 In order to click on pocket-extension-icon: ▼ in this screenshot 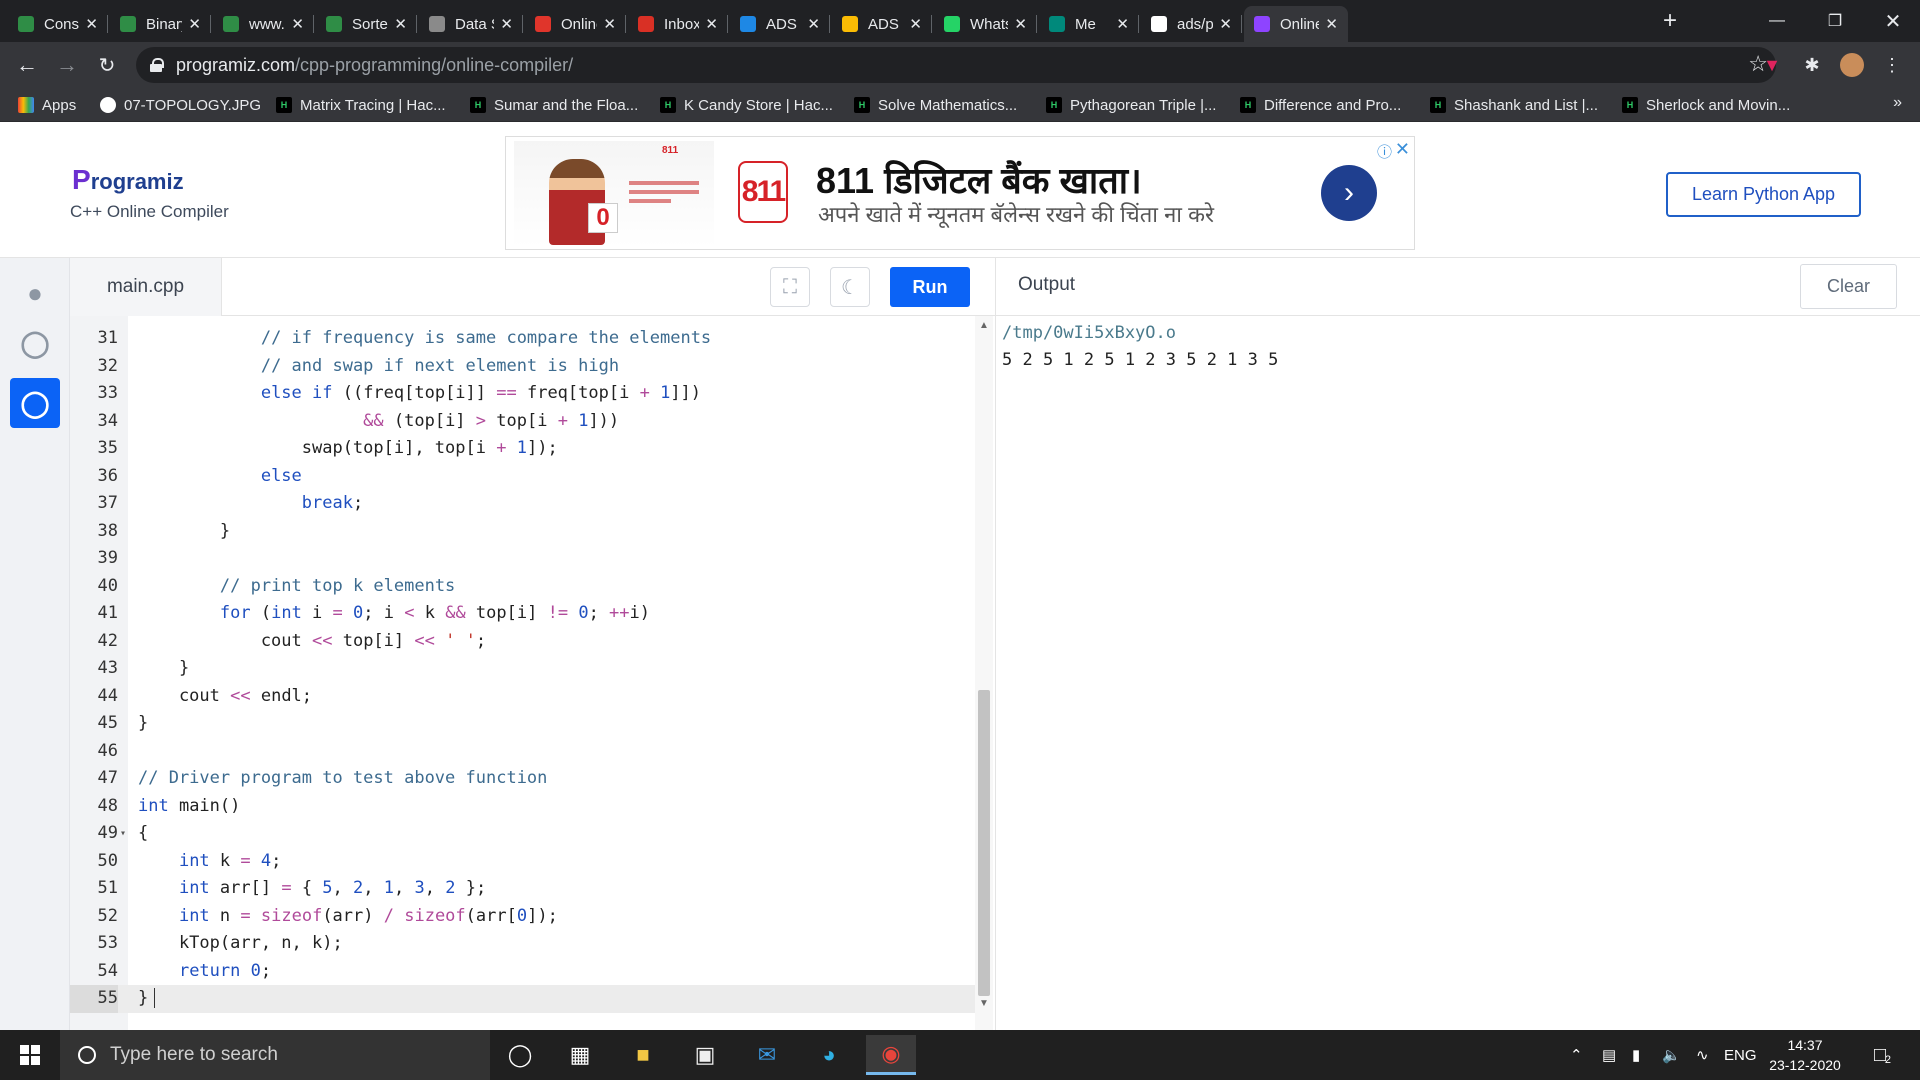, I will do `click(1772, 65)`.